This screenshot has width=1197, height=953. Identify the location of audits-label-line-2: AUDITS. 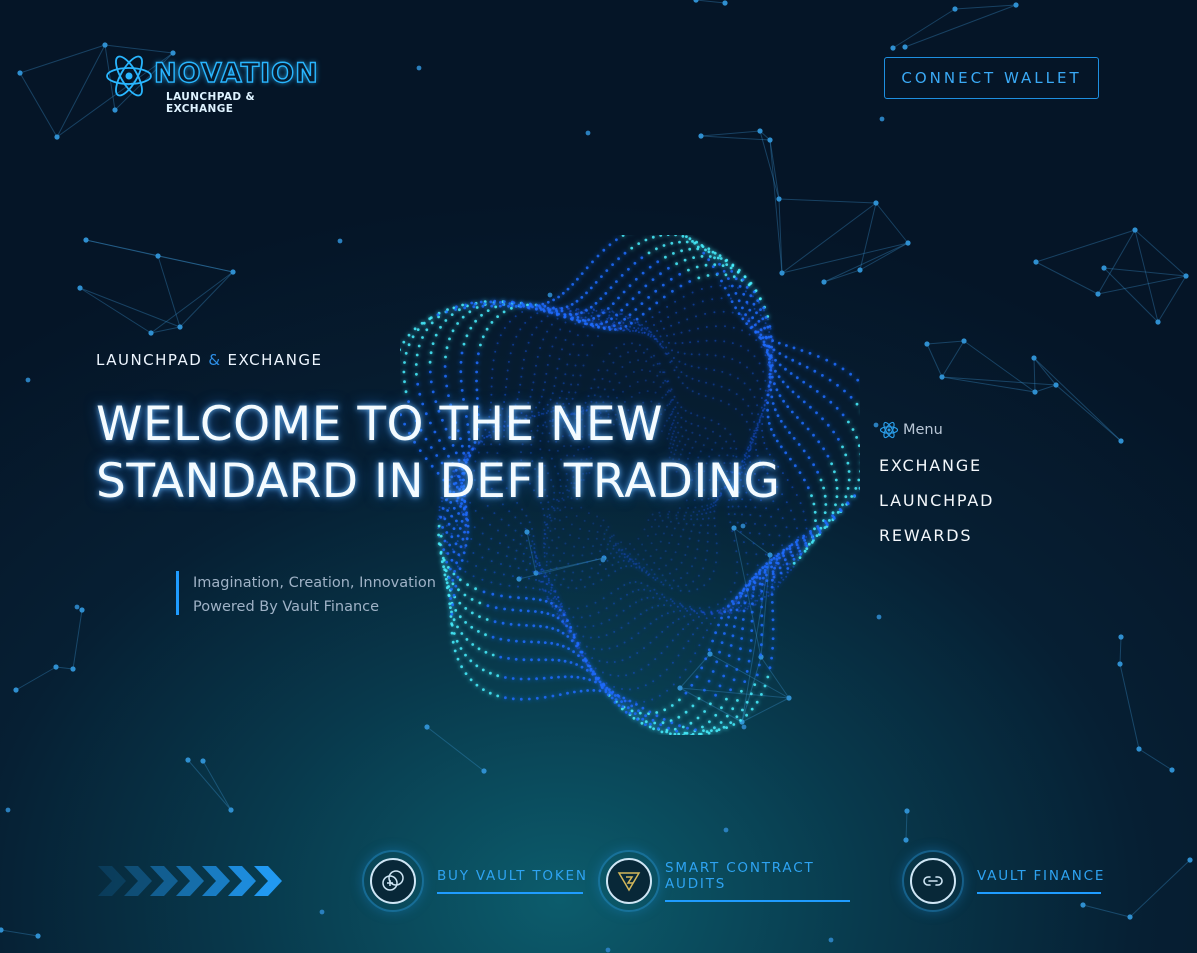
(696, 884).